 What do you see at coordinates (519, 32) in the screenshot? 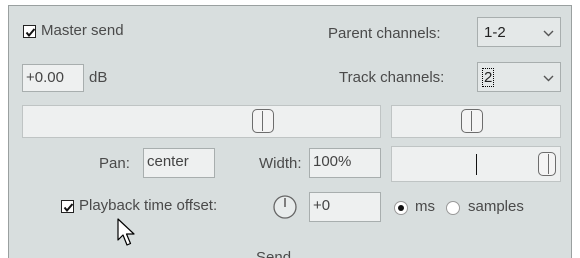
I see `parent-channels-dropdown: 1-2` at bounding box center [519, 32].